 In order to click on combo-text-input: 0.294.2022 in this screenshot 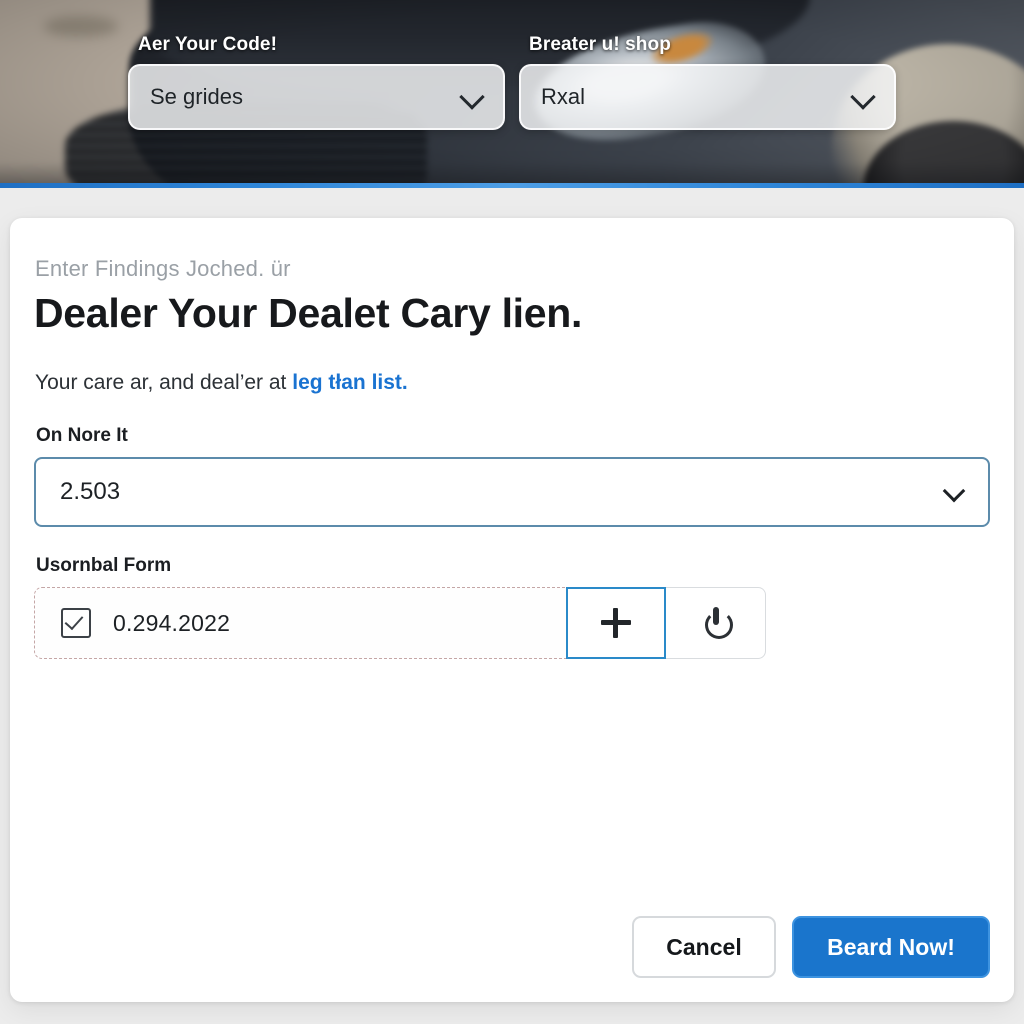, I will do `click(300, 623)`.